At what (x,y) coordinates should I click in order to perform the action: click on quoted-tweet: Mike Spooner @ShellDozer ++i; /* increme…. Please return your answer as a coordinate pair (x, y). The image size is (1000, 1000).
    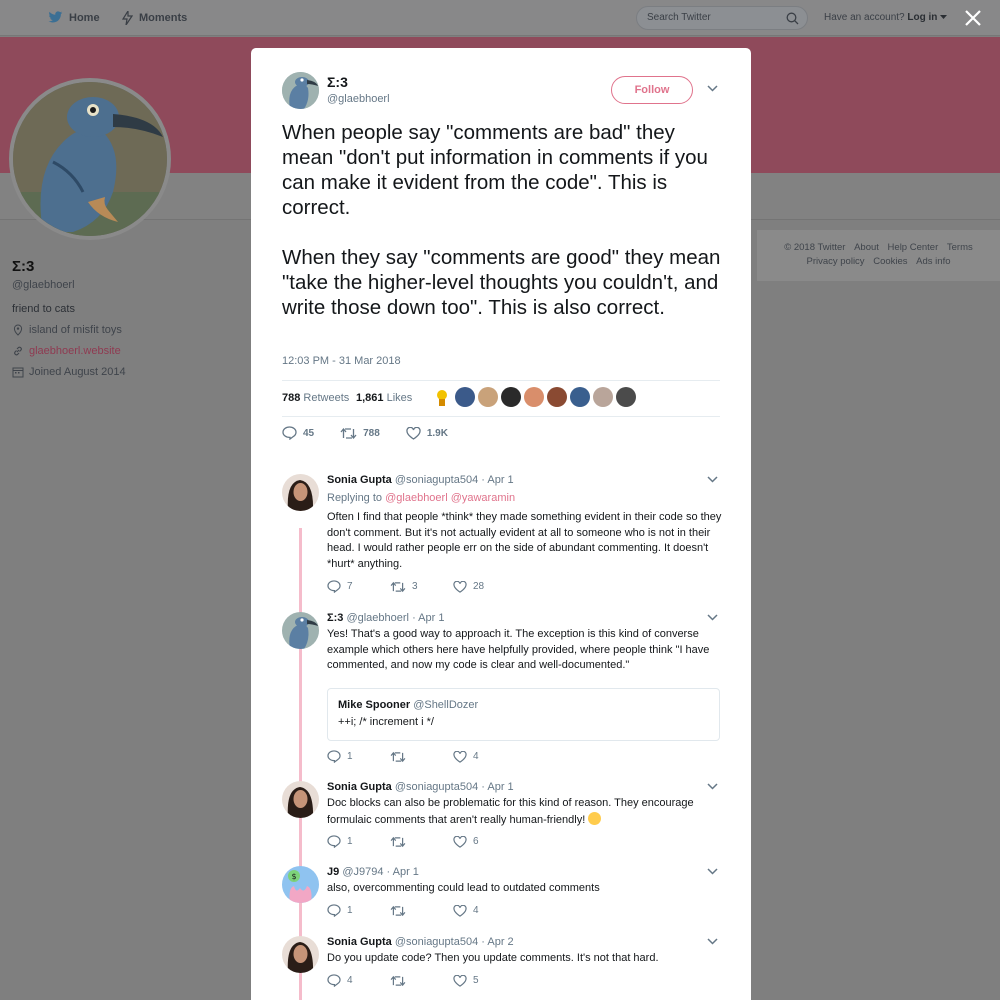
    Looking at the image, I should click on (523, 714).